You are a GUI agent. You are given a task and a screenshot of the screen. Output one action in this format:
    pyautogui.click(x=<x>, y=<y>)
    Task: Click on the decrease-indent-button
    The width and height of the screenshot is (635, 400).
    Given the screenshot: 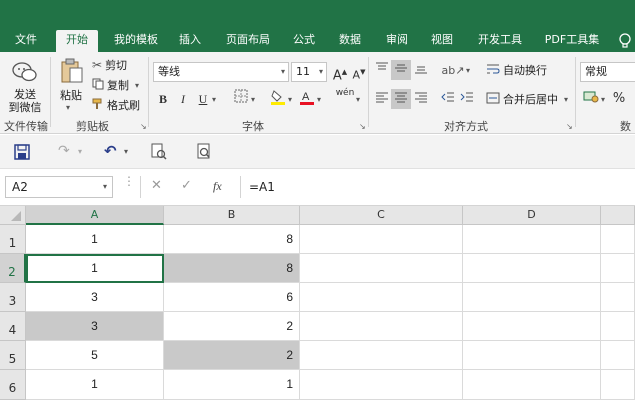 What is the action you would take?
    pyautogui.click(x=448, y=99)
    